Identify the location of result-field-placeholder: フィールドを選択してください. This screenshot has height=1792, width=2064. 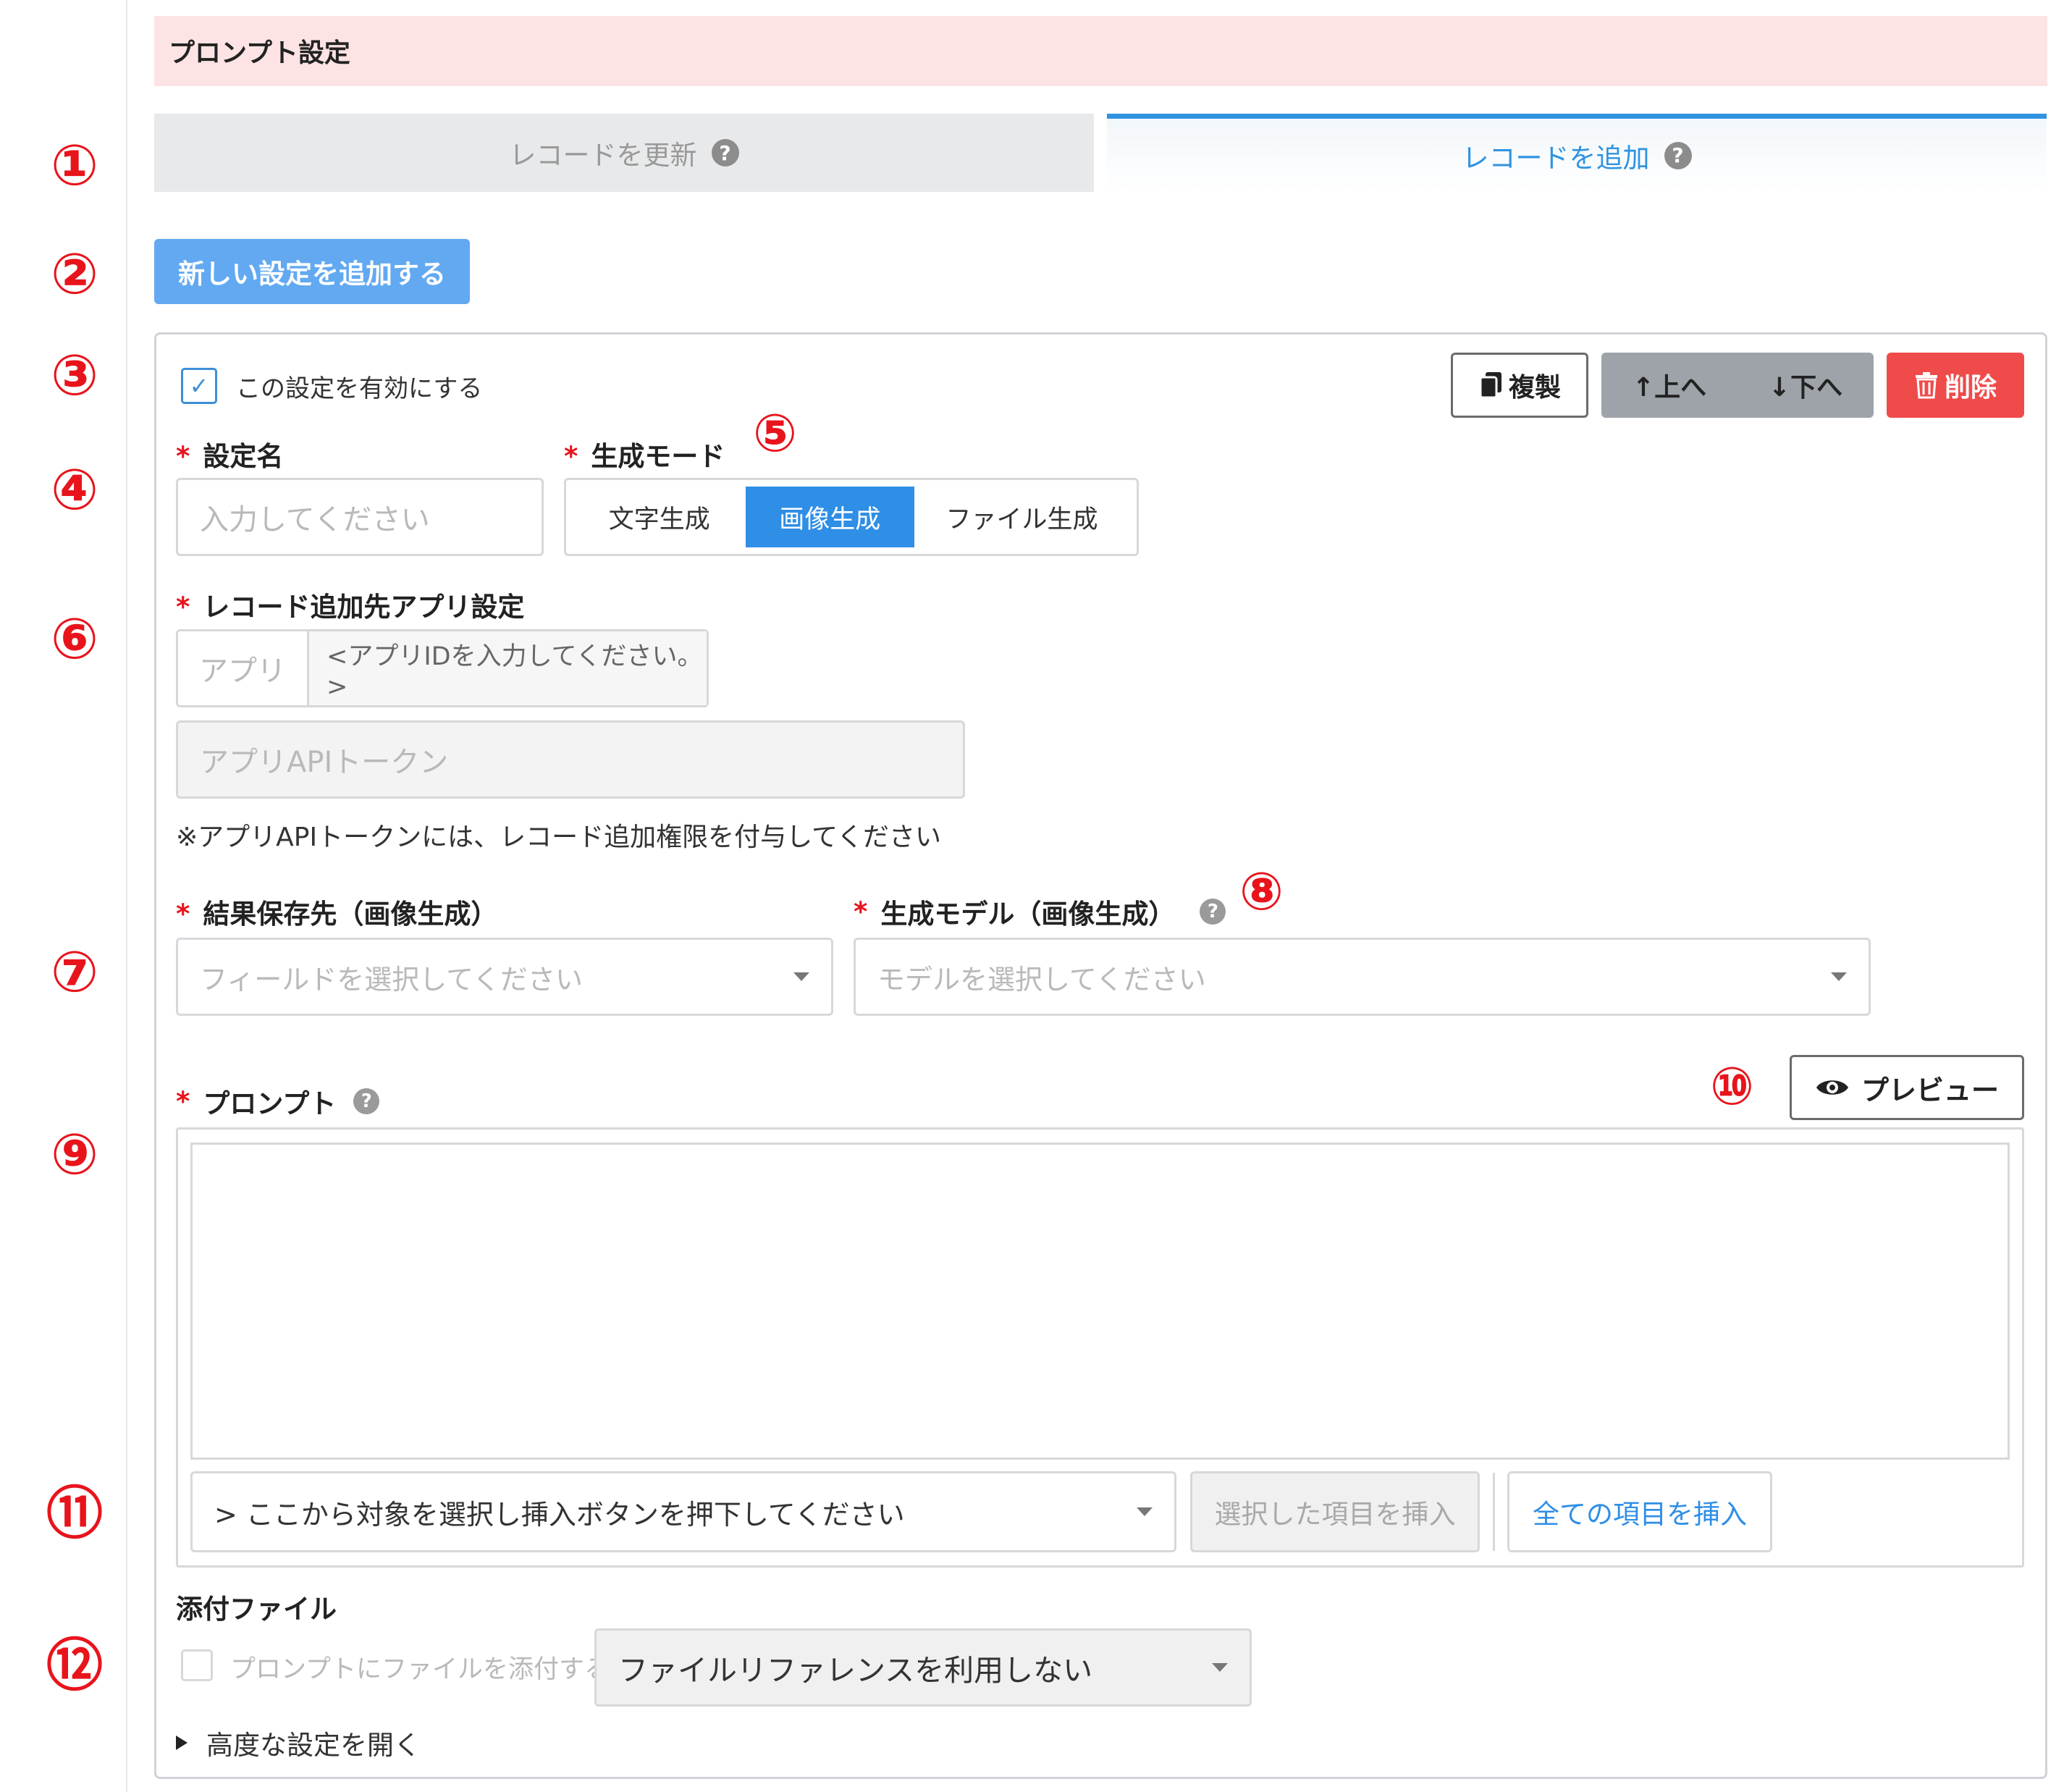
(391, 979).